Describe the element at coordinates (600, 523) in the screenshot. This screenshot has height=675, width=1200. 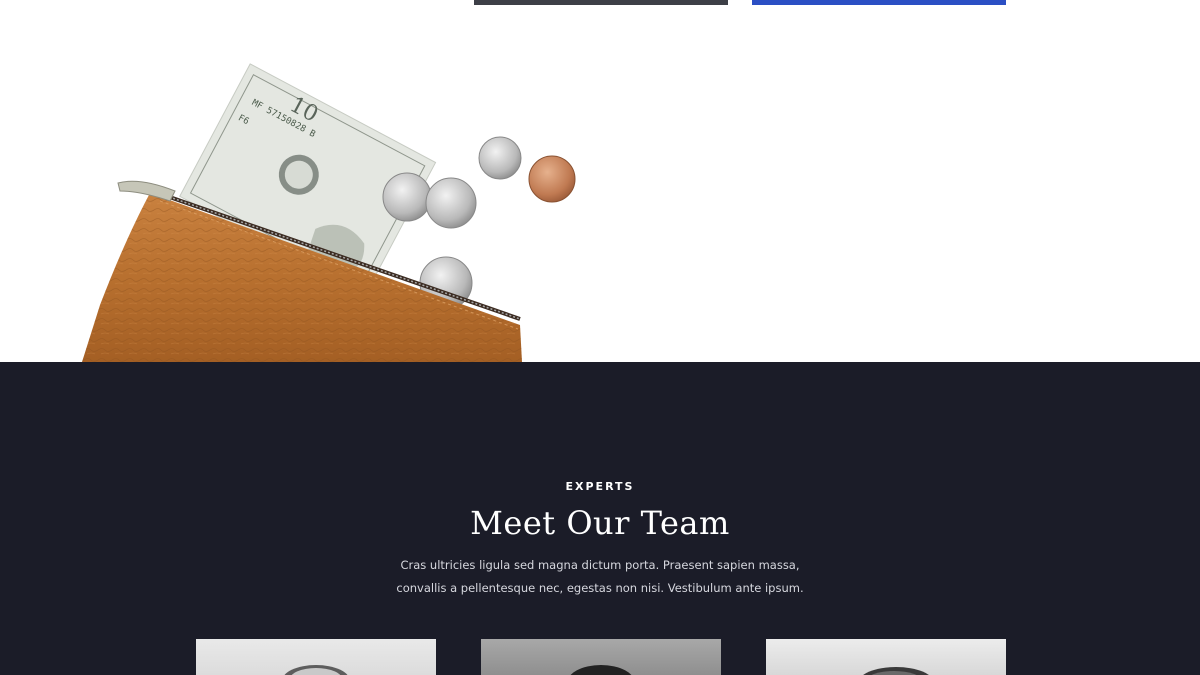
I see `section-title: Meet Our Team` at that location.